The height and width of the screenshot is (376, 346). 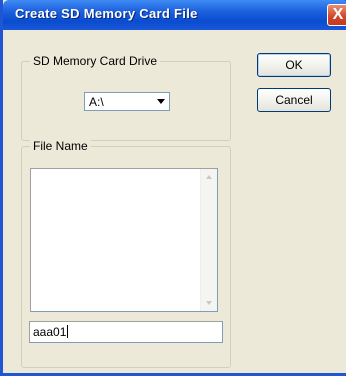 I want to click on file-list-scrollbar, so click(x=208, y=240).